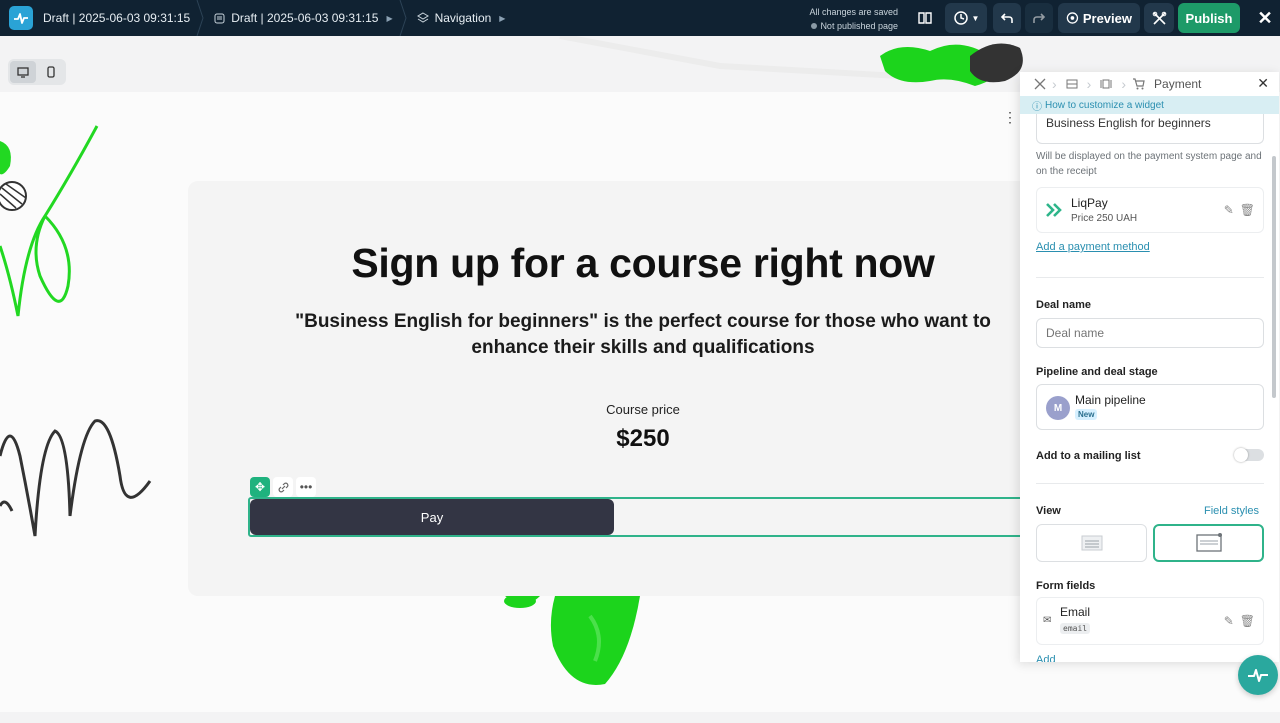 This screenshot has height=723, width=1280. What do you see at coordinates (260, 487) in the screenshot?
I see `move-icon: ✥` at bounding box center [260, 487].